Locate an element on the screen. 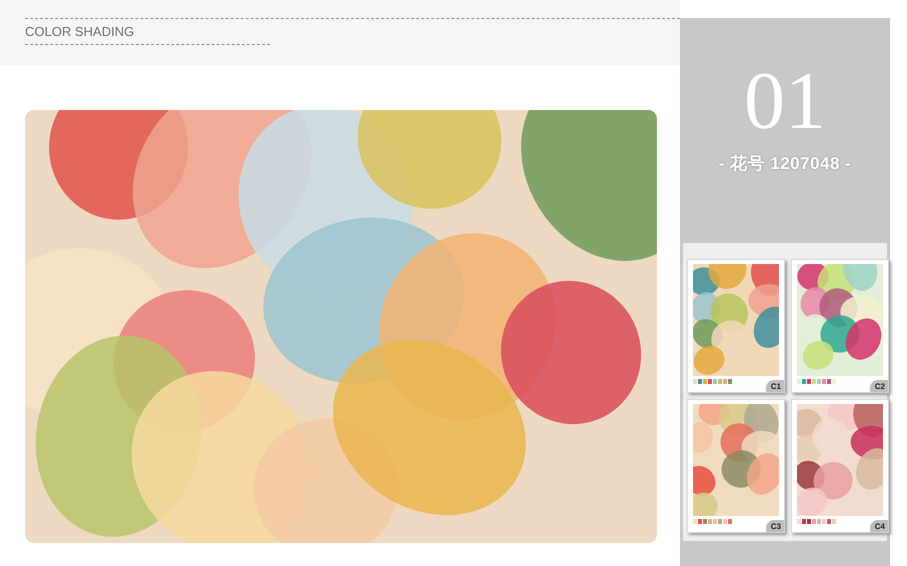 The image size is (907, 566). colorway-label: C3 is located at coordinates (775, 526).